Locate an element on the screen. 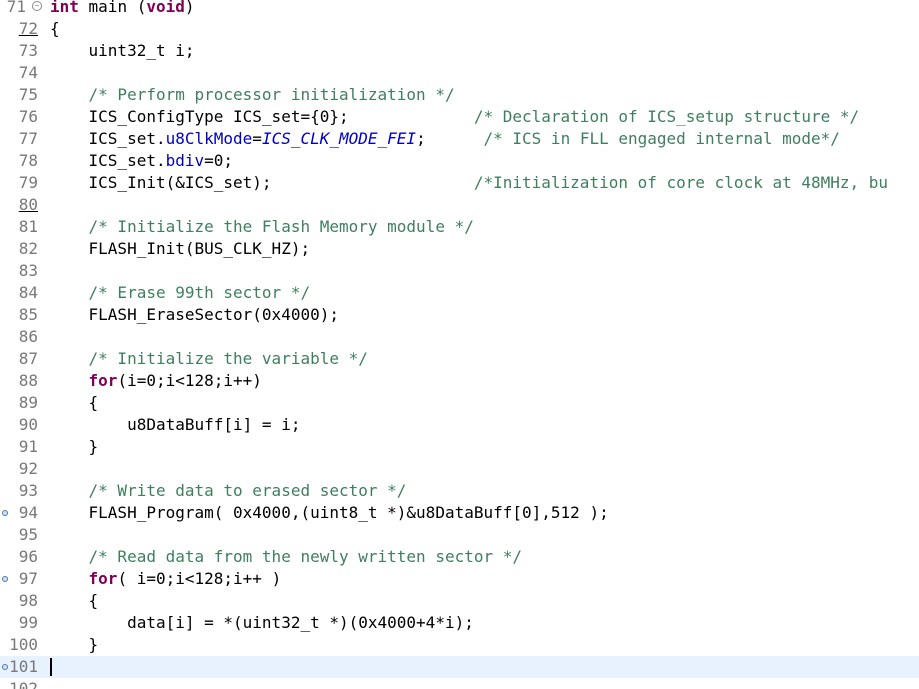  code-text: FLASH_EraseSector(0x4000); is located at coordinates (194, 315).